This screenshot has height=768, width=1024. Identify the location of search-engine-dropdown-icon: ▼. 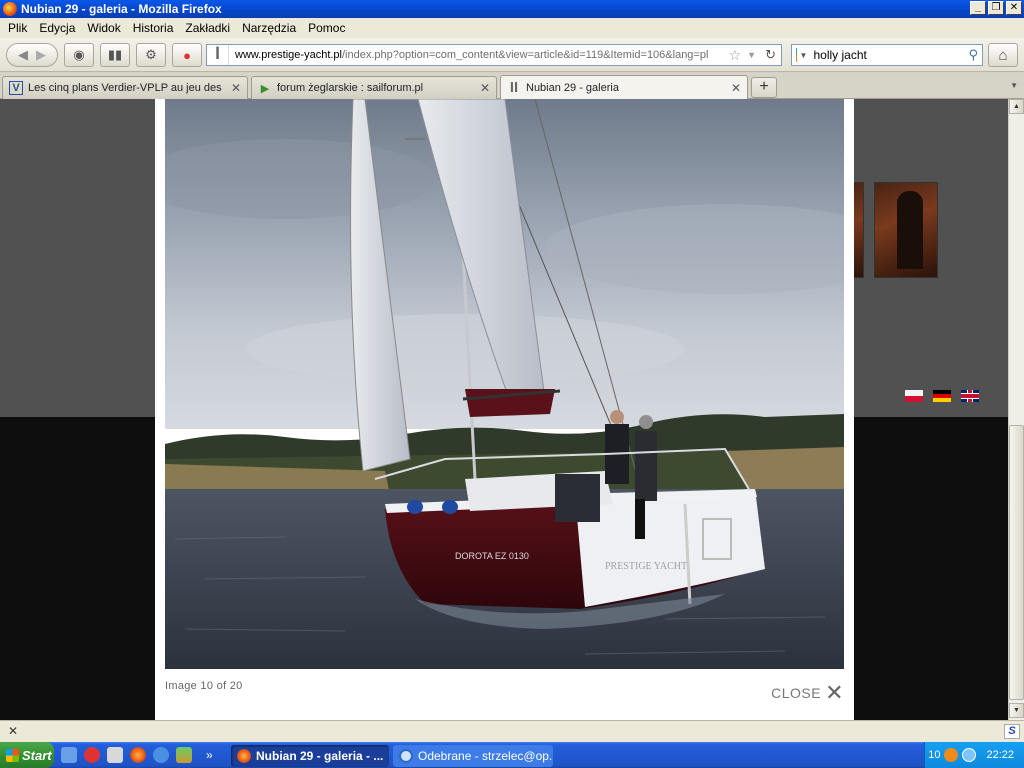
(804, 55).